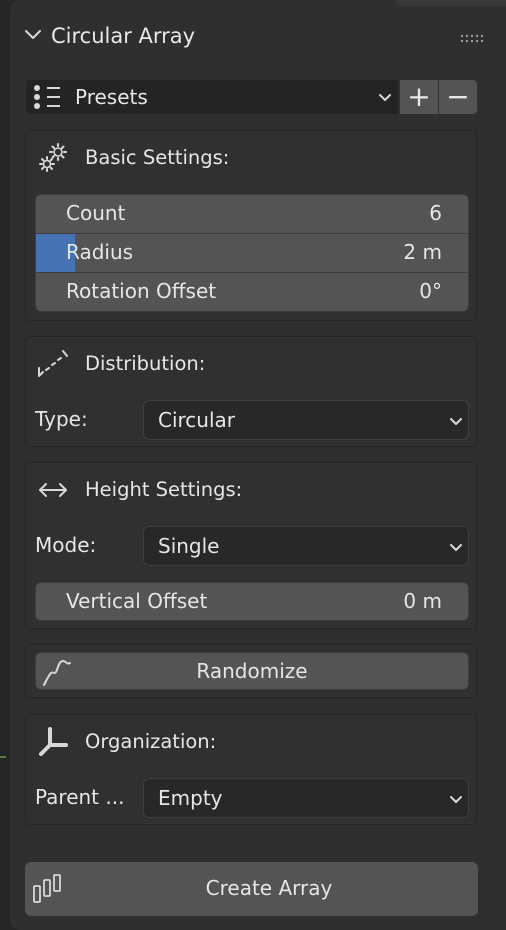 Image resolution: width=506 pixels, height=930 pixels. Describe the element at coordinates (3, 757) in the screenshot. I see `viewport-gizmo-line` at that location.